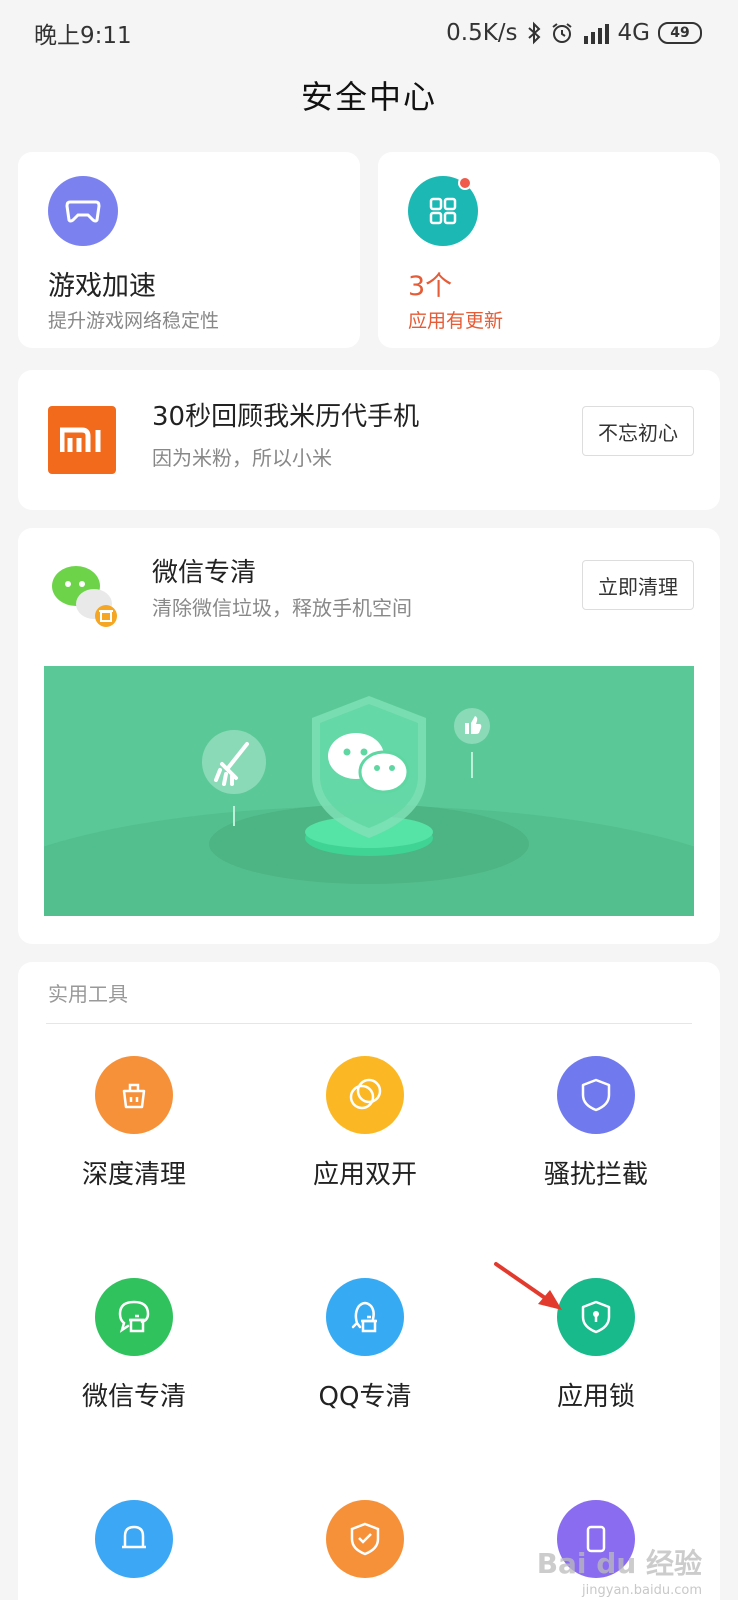 This screenshot has height=1600, width=738. I want to click on tool-deep-clean: 深度清理, so click(134, 1123).